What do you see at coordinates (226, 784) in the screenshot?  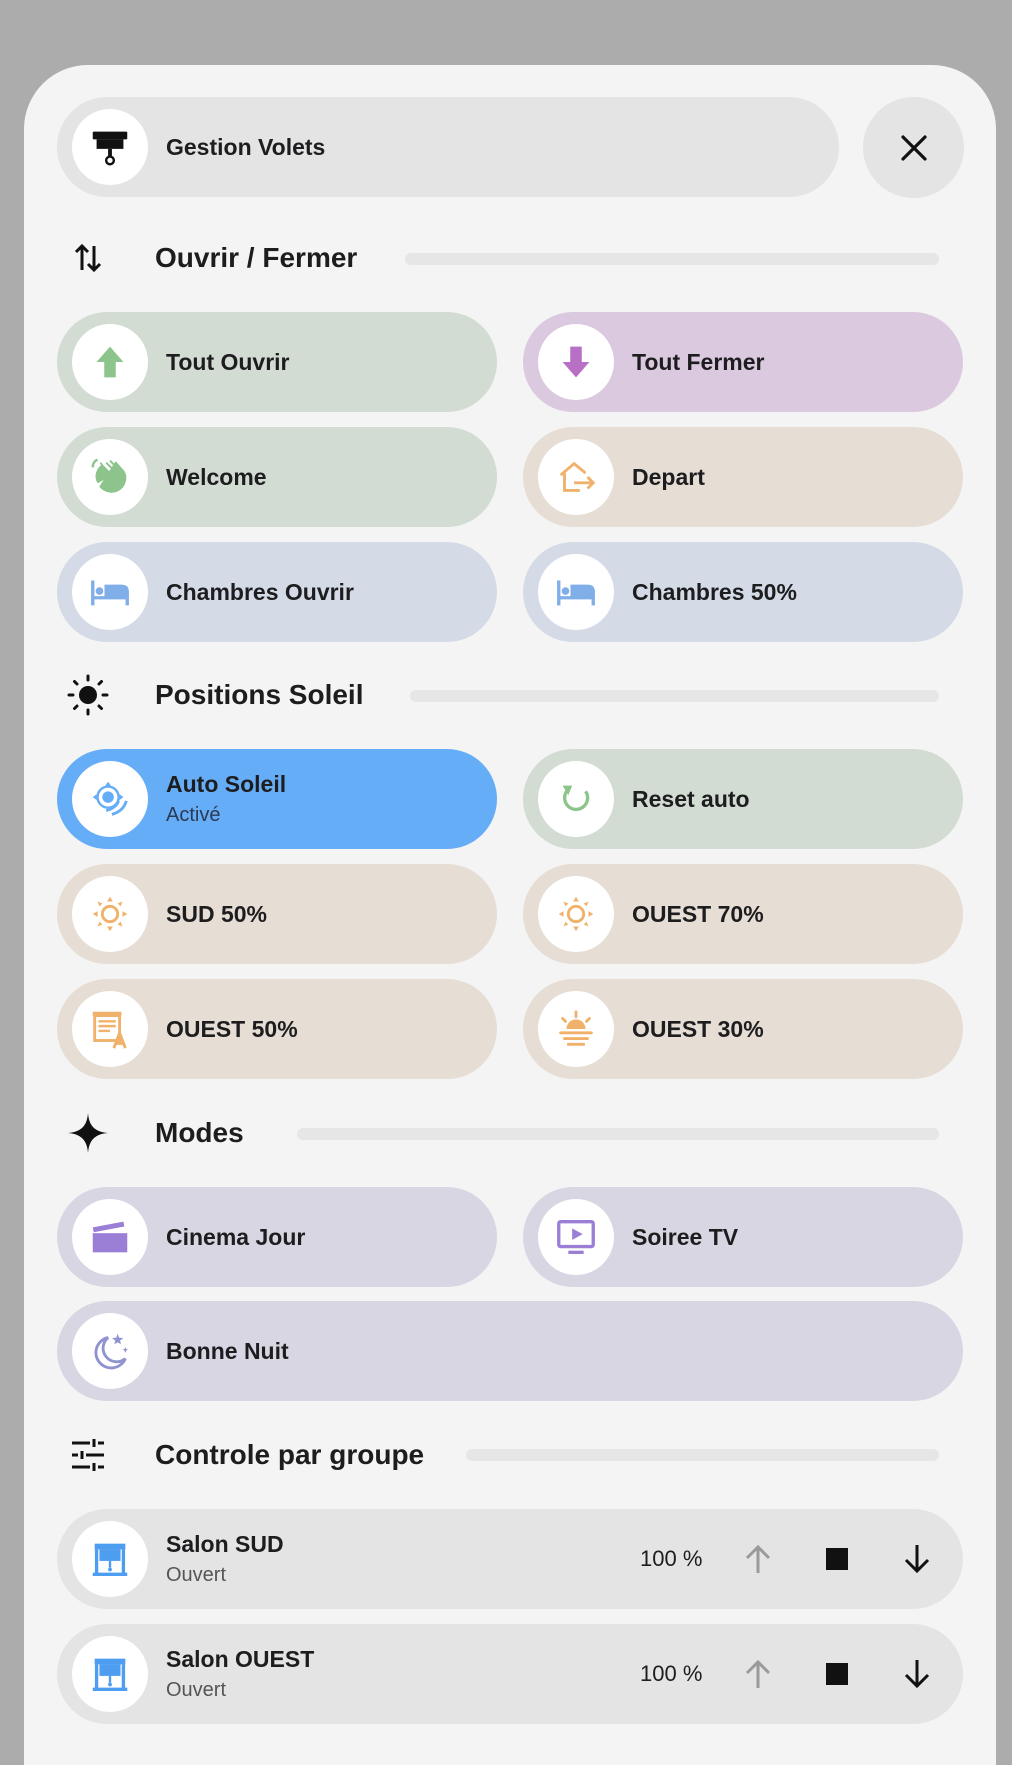 I see `auto-sun-label: Auto Soleil` at bounding box center [226, 784].